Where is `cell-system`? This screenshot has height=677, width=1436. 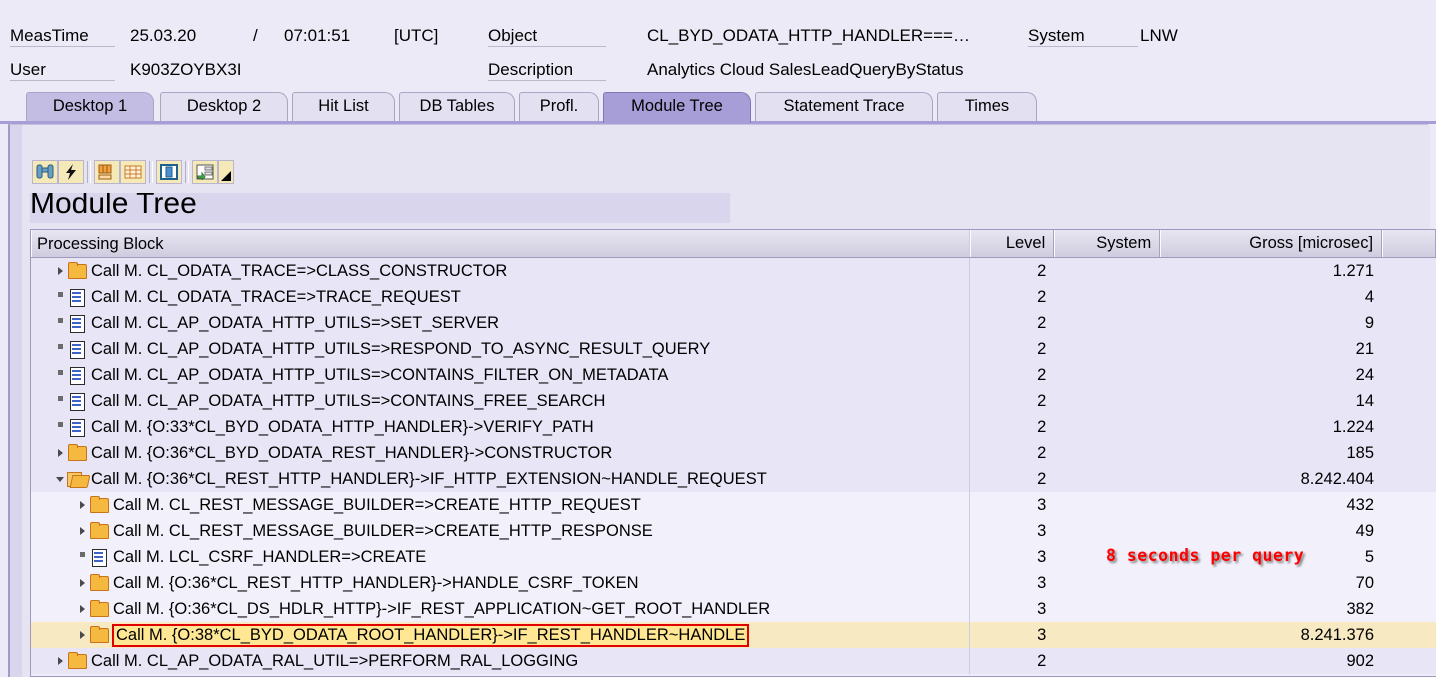 cell-system is located at coordinates (1107, 297).